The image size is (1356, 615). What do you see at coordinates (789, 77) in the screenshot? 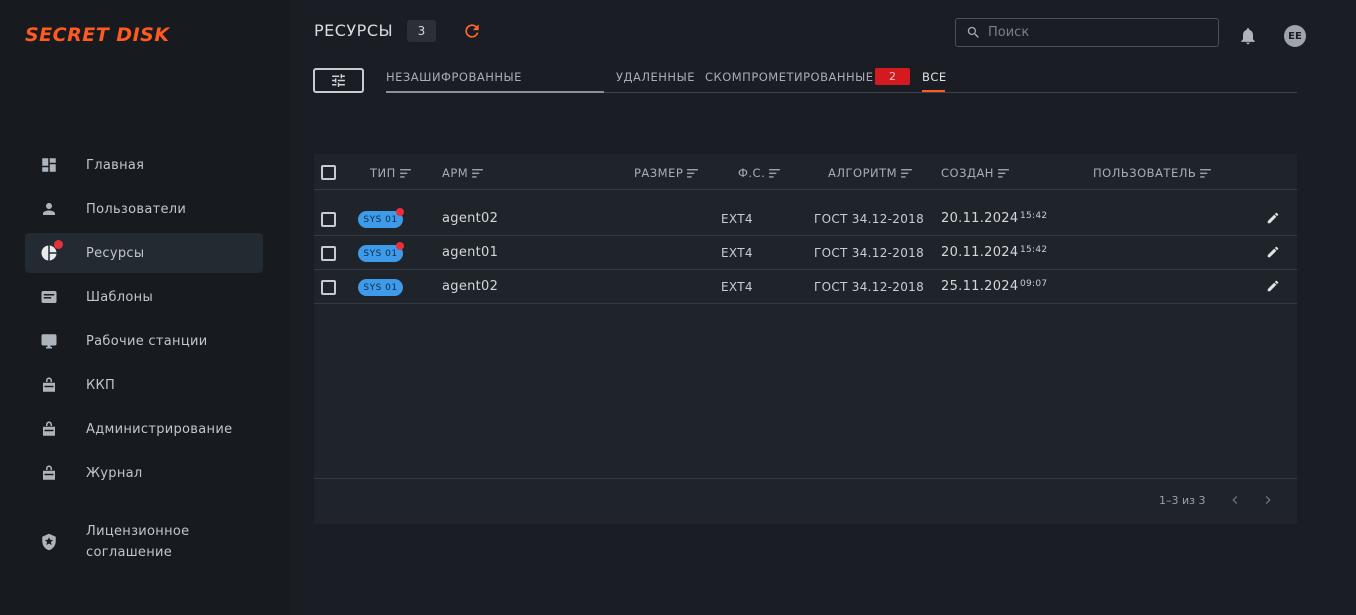
I see `tab-label: СКОМПРОМЕТИРОВАННЫЕ` at bounding box center [789, 77].